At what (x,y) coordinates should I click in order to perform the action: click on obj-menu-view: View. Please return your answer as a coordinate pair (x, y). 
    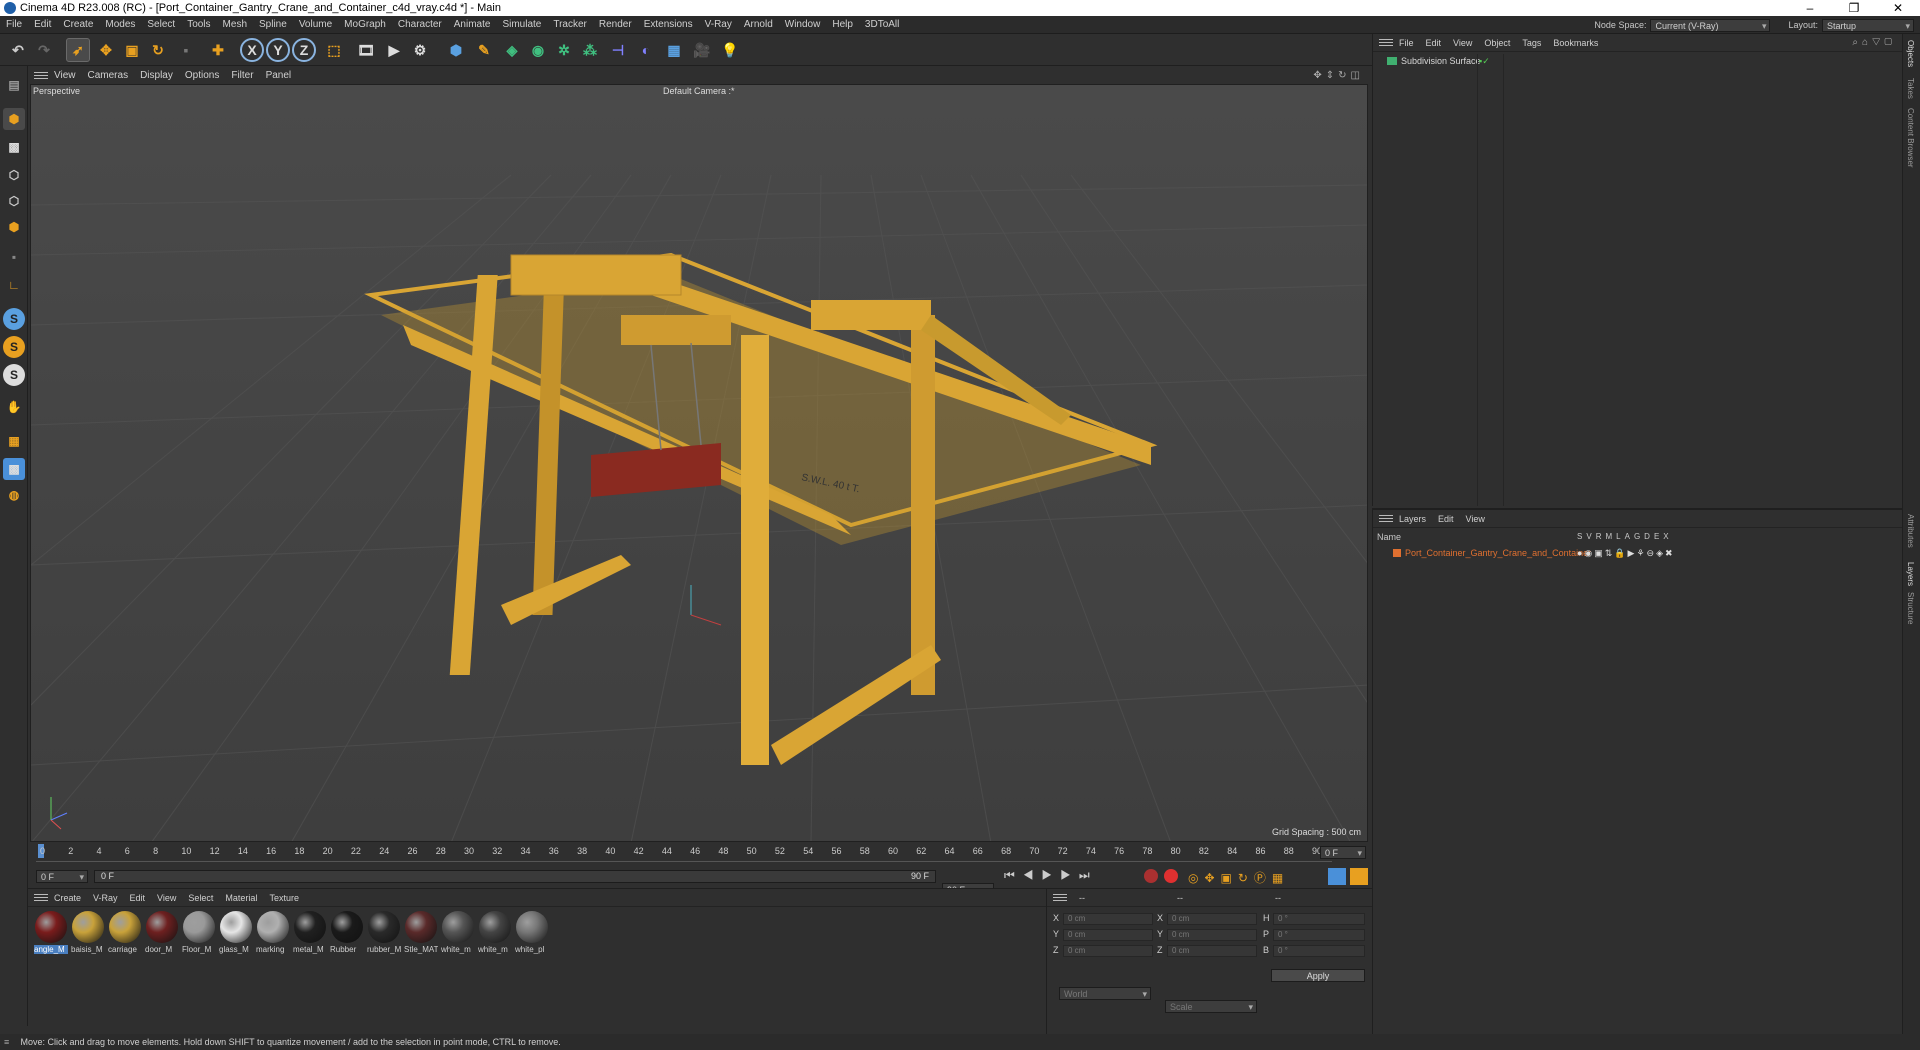
    Looking at the image, I should click on (1462, 43).